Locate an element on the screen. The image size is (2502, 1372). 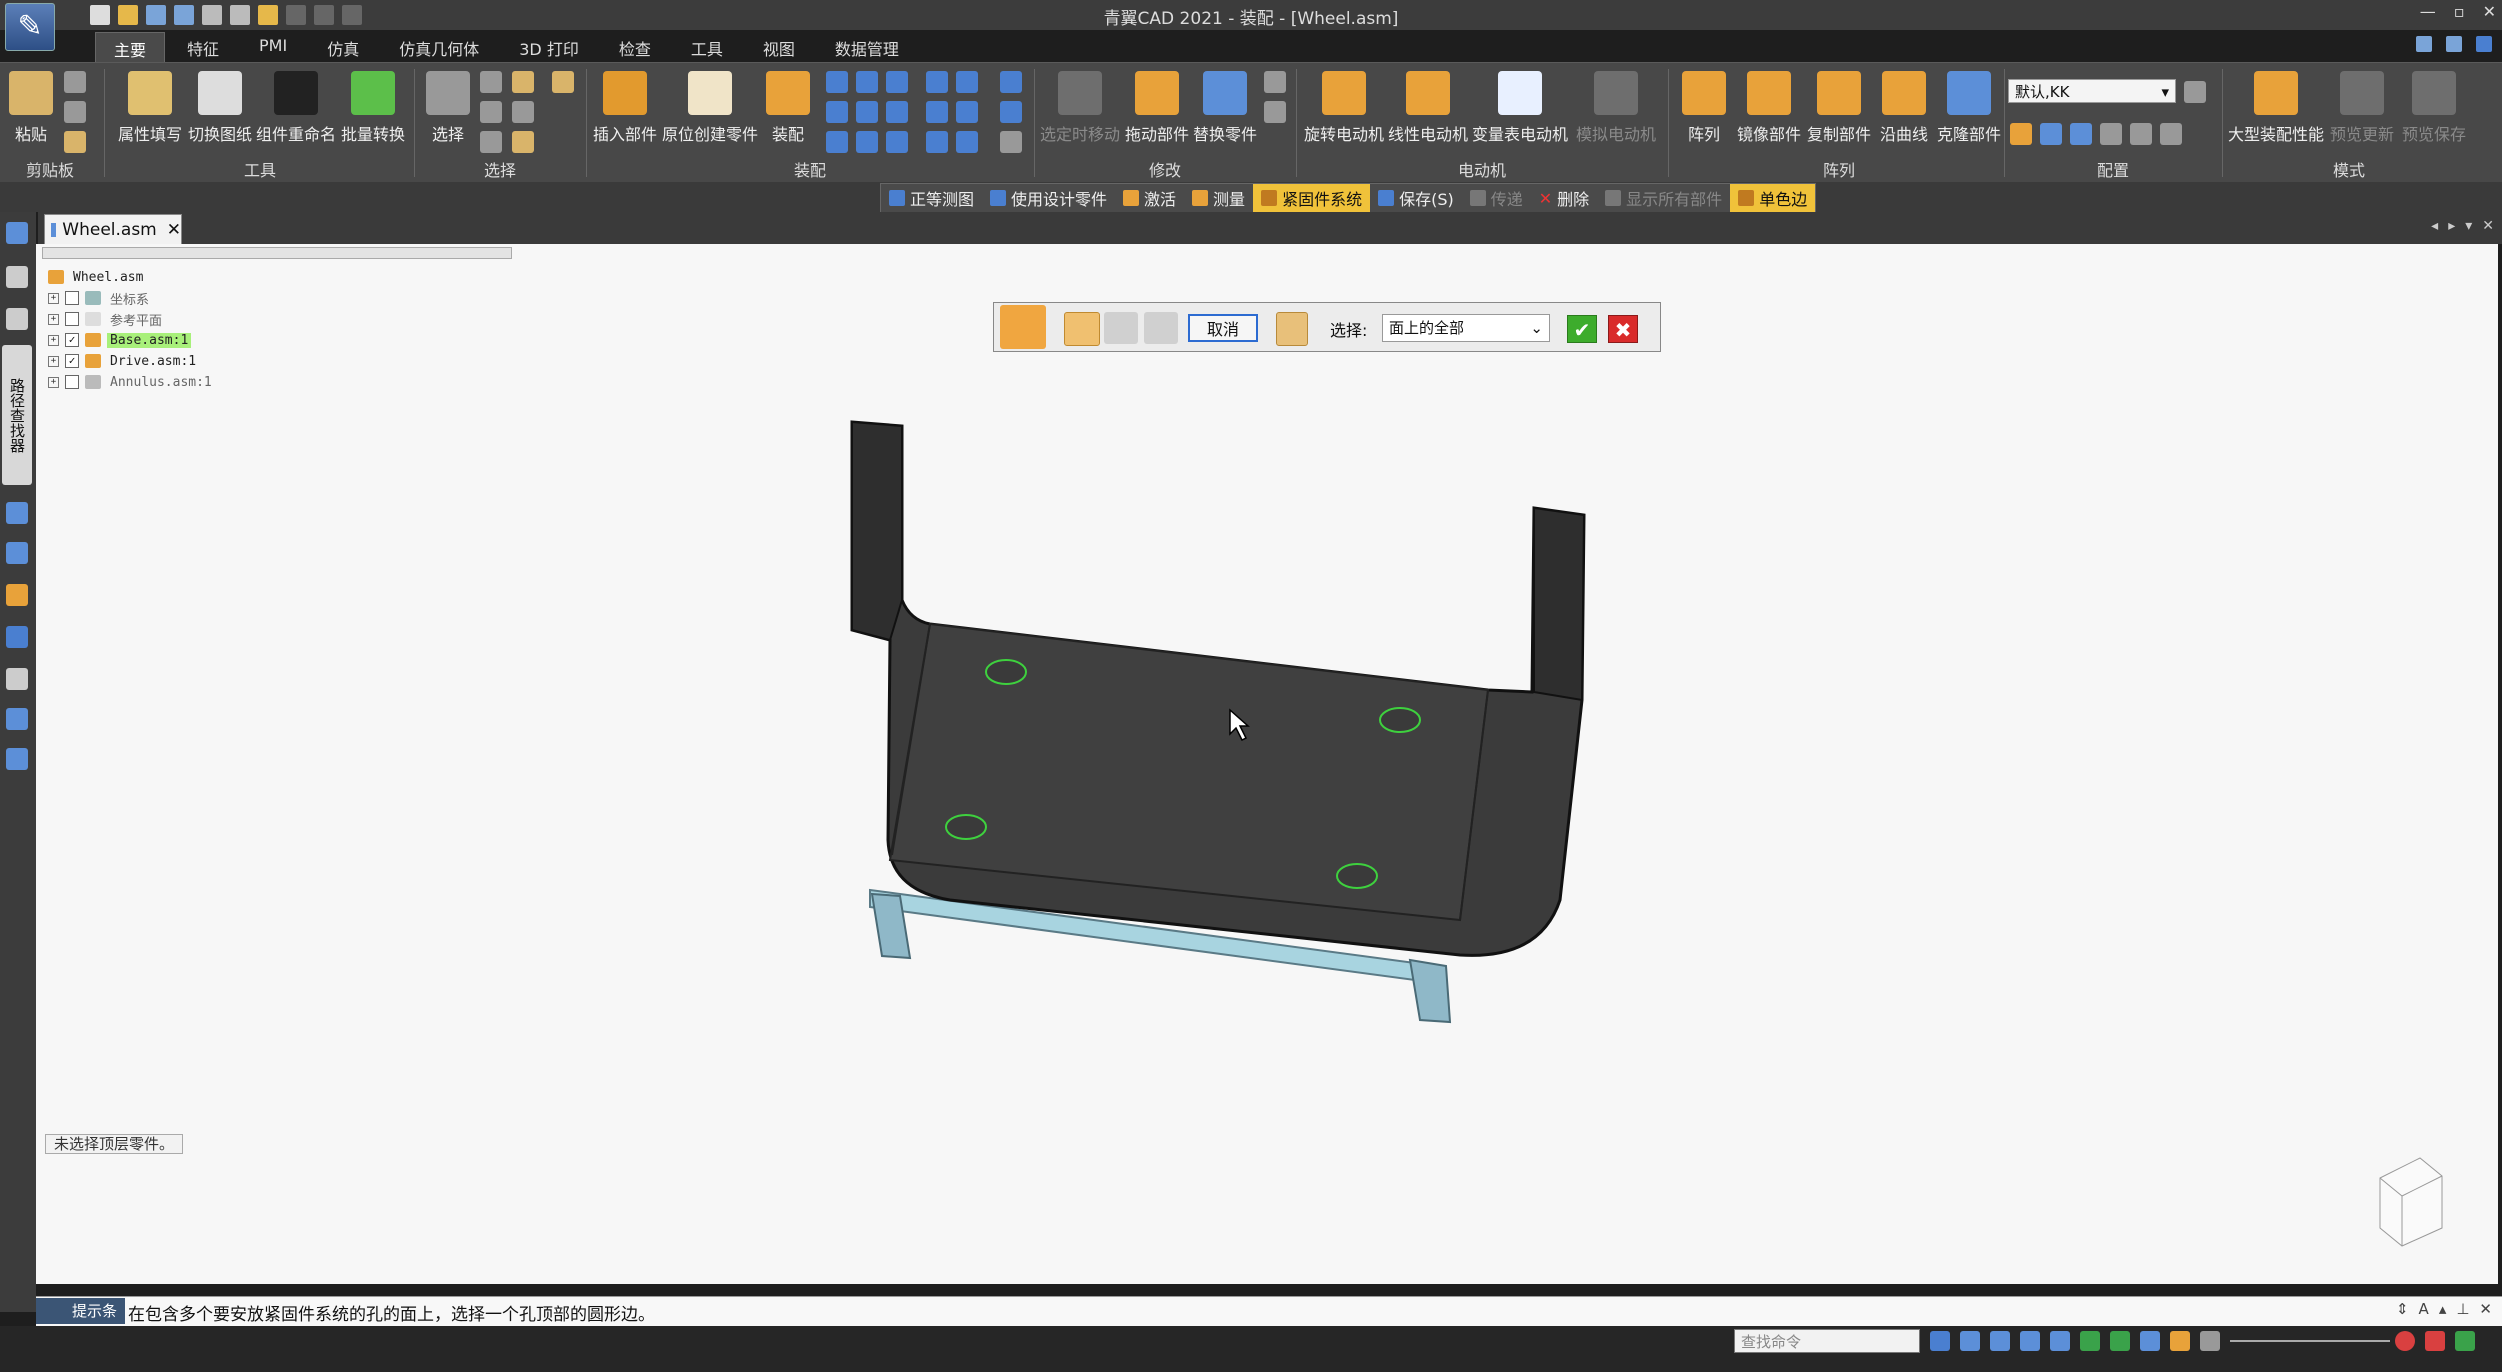
cancel-button: 取消 is located at coordinates (1223, 328).